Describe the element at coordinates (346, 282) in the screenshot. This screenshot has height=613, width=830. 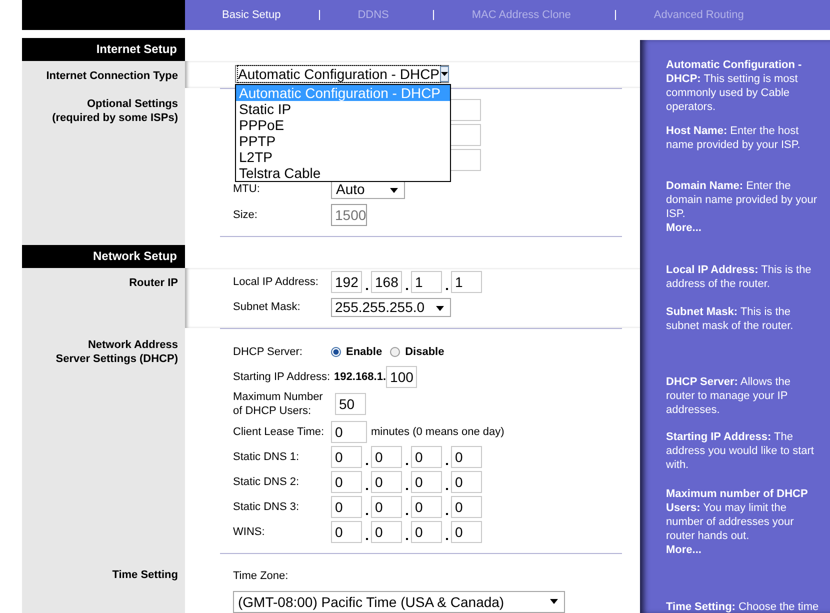
I see `ip-octet-field: 192` at that location.